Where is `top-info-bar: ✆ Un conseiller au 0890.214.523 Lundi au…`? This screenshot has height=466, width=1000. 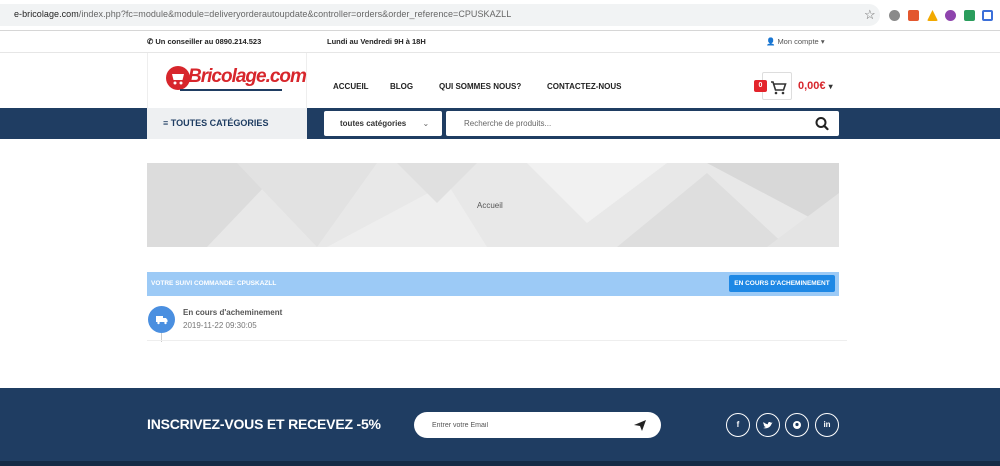 top-info-bar: ✆ Un conseiller au 0890.214.523 Lundi au… is located at coordinates (500, 42).